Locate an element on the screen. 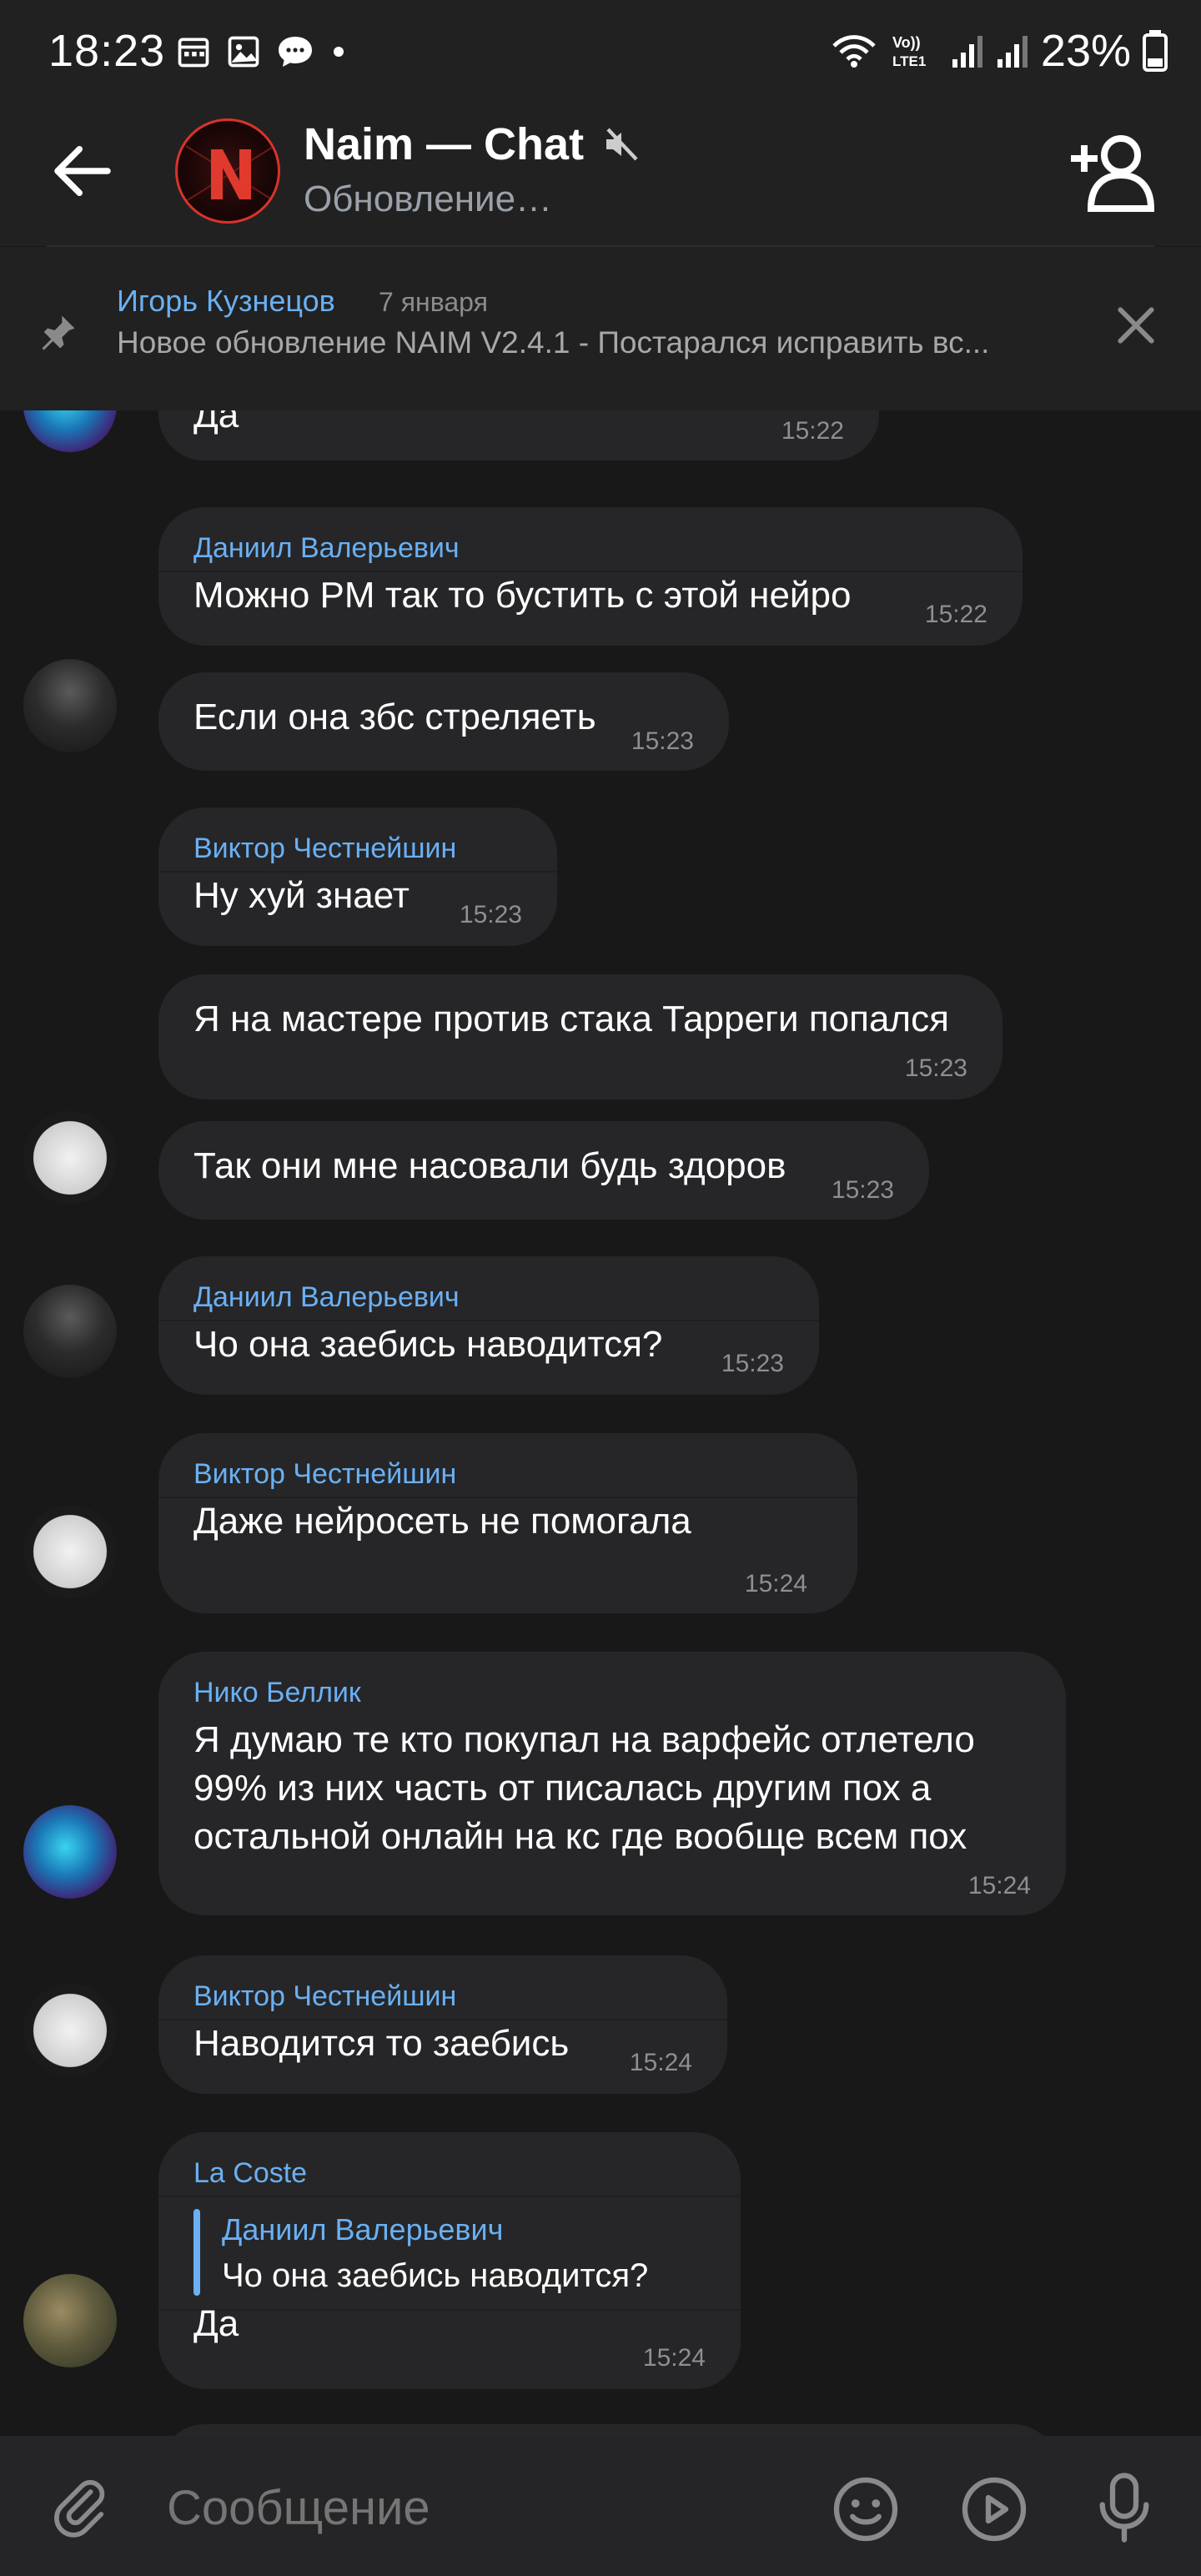 The width and height of the screenshot is (1201, 2576). message-text: Чо она заебись наводится? is located at coordinates (428, 1344).